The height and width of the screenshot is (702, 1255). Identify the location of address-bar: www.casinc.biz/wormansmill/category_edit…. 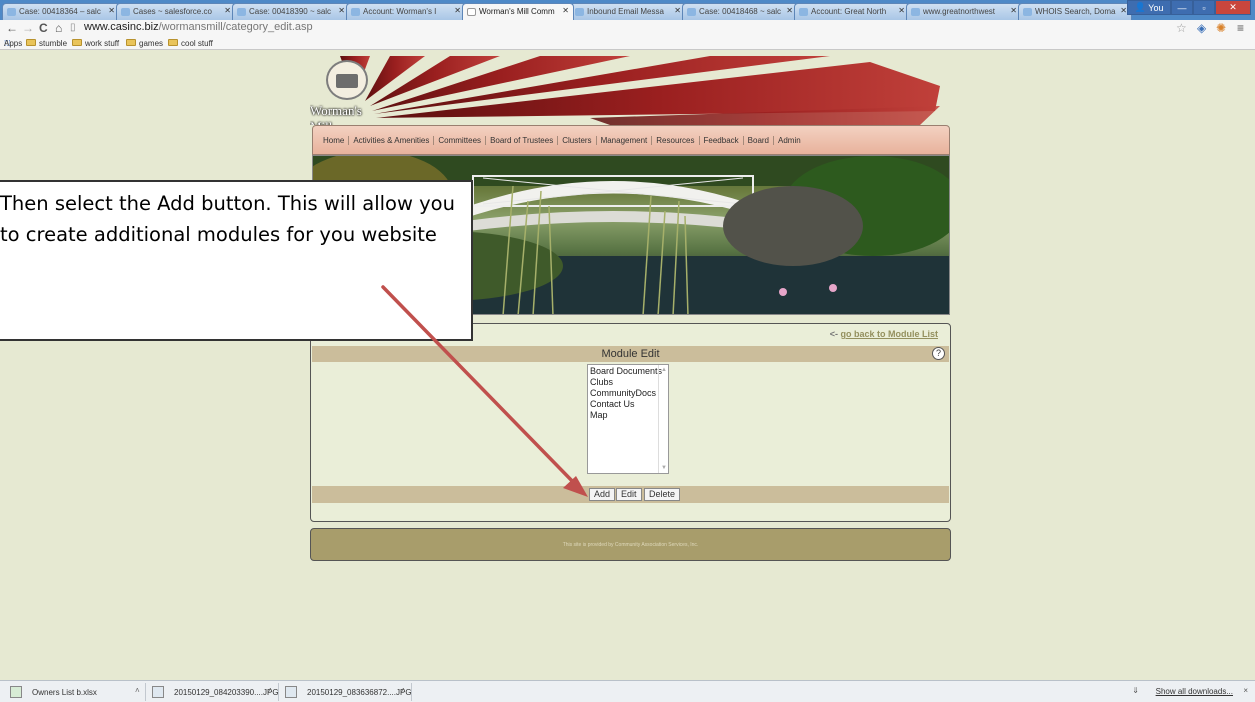
(198, 27).